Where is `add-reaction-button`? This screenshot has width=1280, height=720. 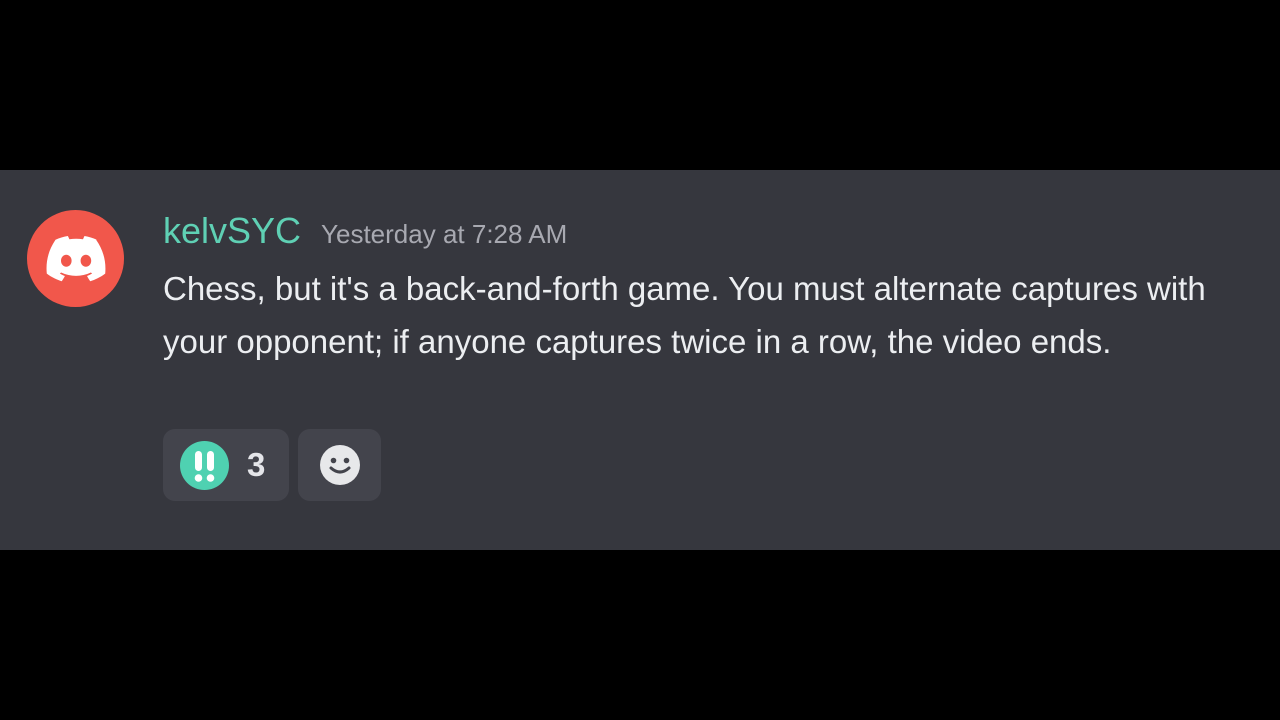
add-reaction-button is located at coordinates (339, 465).